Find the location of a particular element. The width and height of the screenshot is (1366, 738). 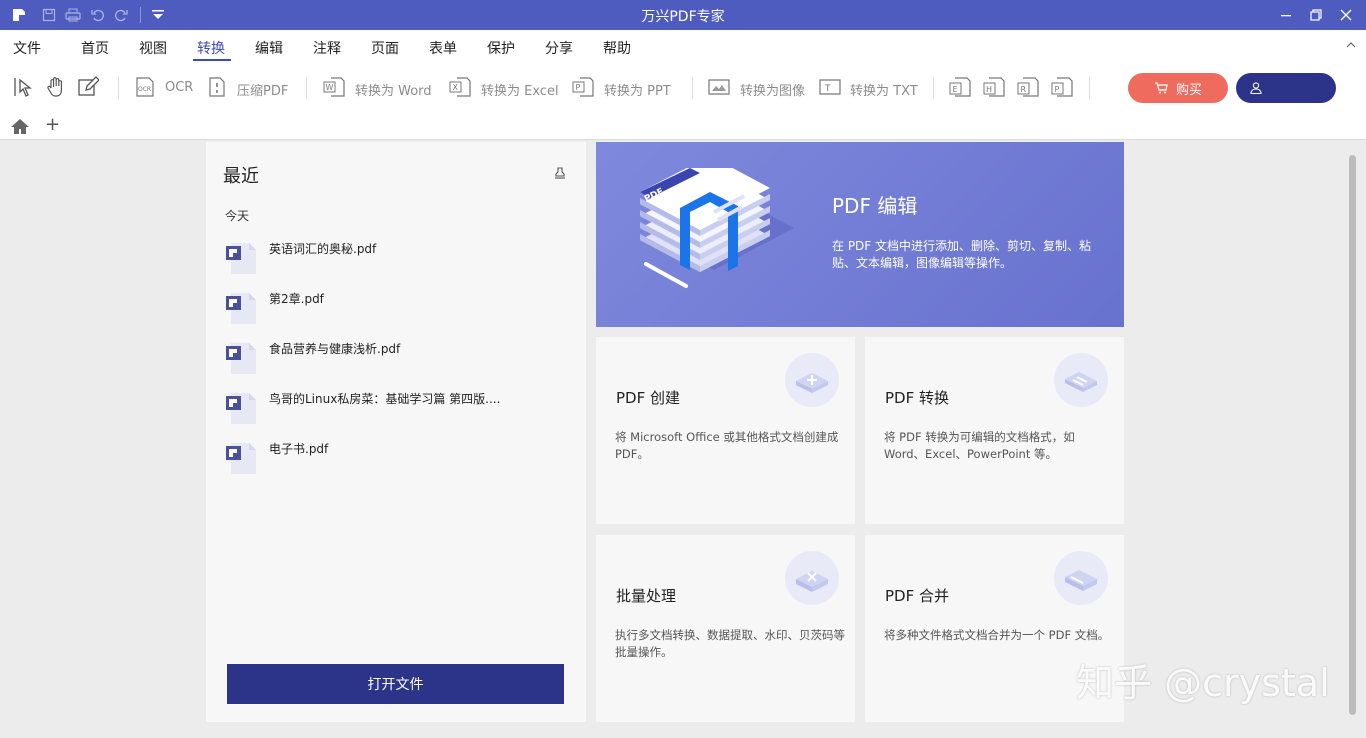

ppt-convert-icon: P is located at coordinates (583, 87).